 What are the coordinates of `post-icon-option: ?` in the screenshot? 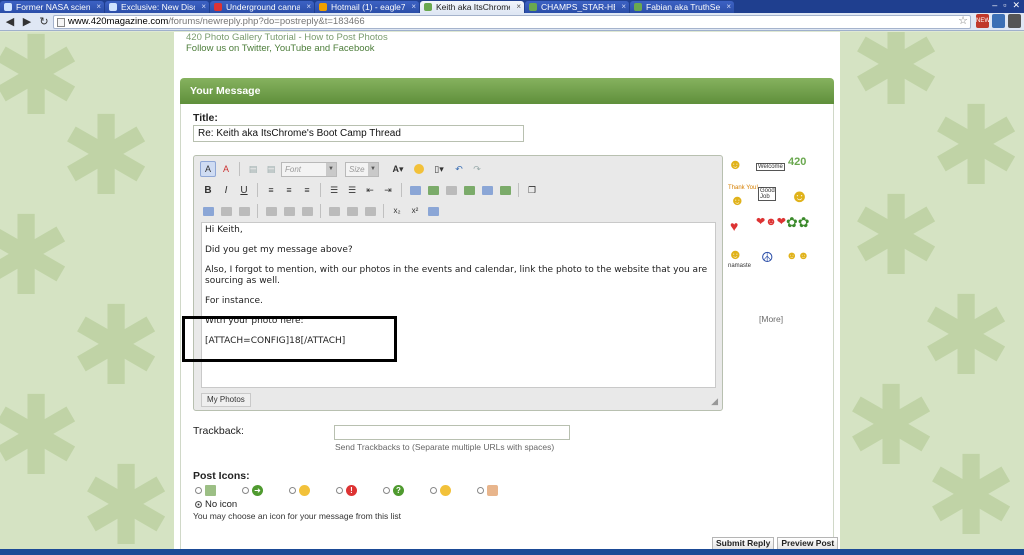 It's located at (404, 492).